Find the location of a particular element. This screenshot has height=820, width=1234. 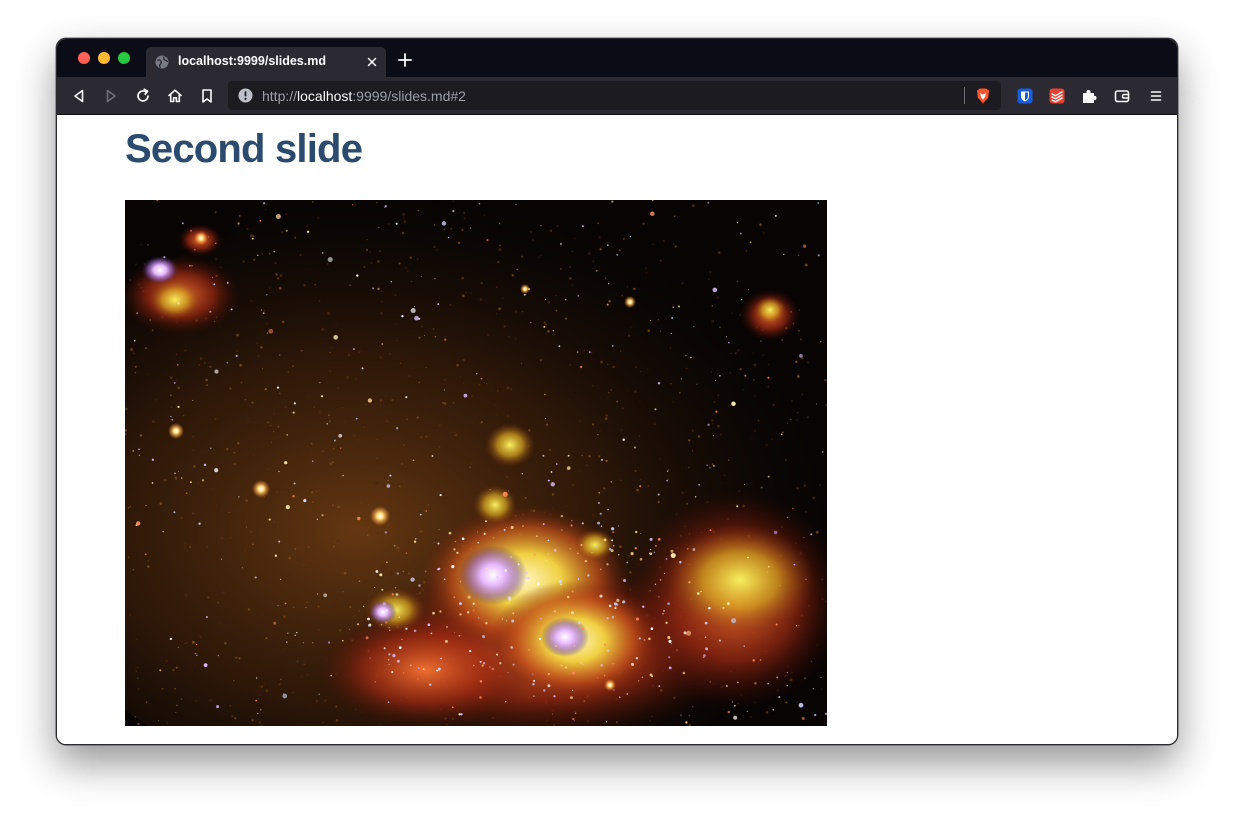

tab-title: localhost:9999/slides.md is located at coordinates (252, 61).